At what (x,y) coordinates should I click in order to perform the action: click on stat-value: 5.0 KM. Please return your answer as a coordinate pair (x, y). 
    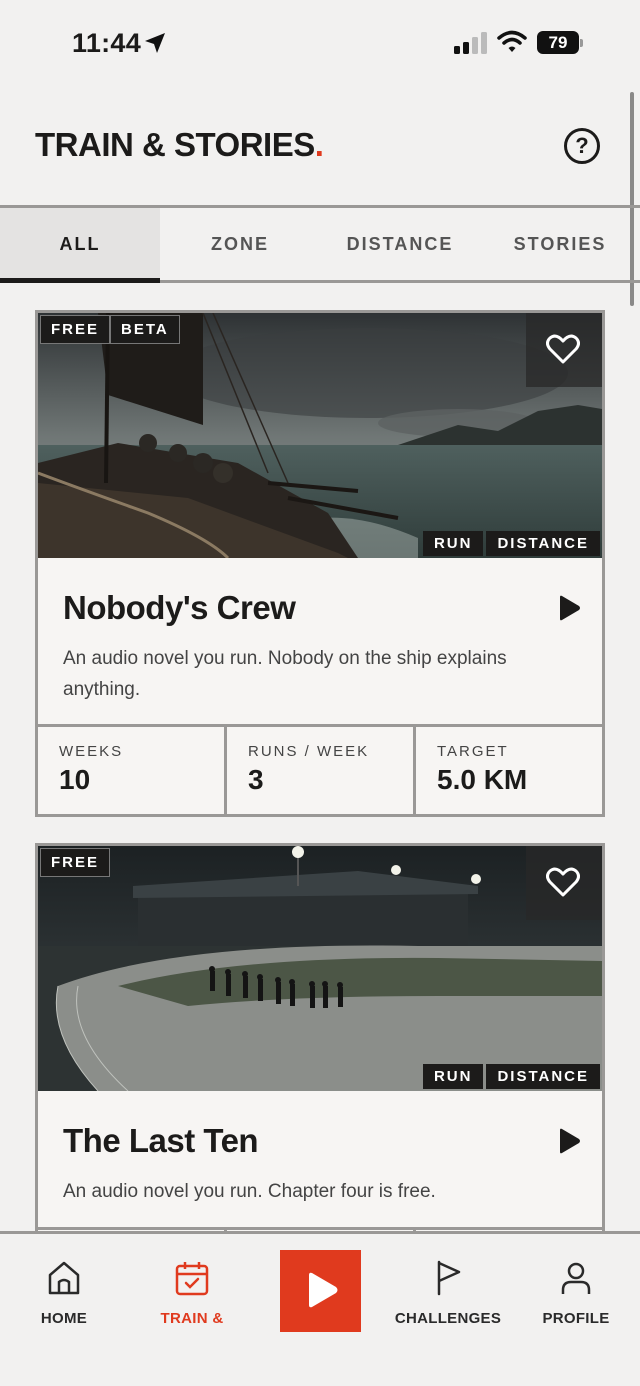
    Looking at the image, I should click on (482, 779).